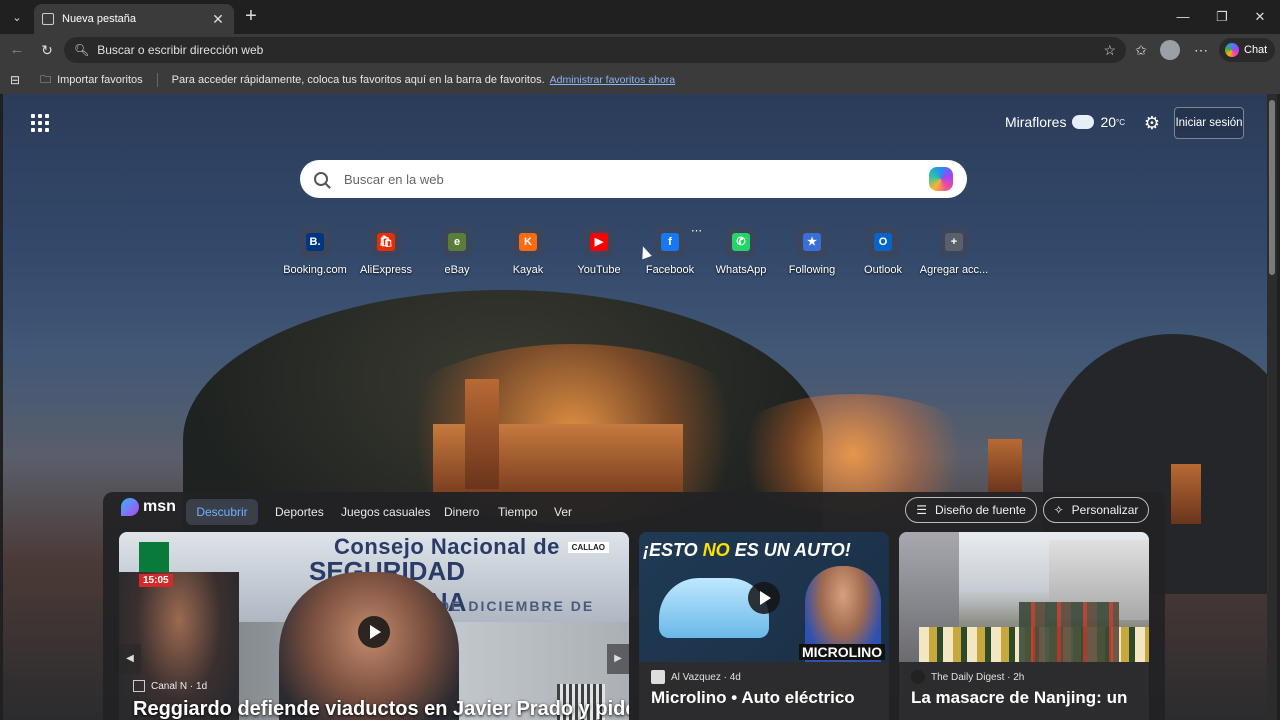 The height and width of the screenshot is (720, 1280). Describe the element at coordinates (1260, 17) in the screenshot. I see `close-window-button: ✕` at that location.